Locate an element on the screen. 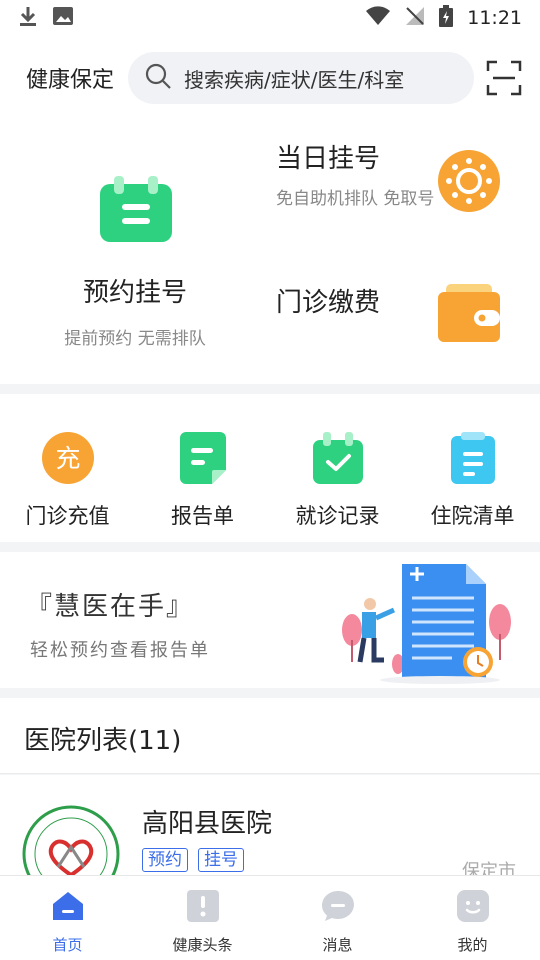 This screenshot has height=960, width=540. wallet-icon is located at coordinates (469, 315).